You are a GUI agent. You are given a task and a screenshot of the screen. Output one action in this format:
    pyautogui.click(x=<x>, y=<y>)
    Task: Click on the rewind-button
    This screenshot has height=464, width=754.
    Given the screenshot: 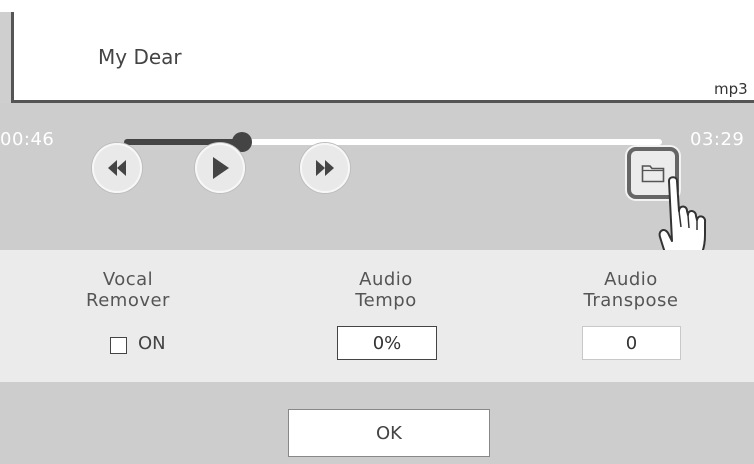 What is the action you would take?
    pyautogui.click(x=117, y=168)
    